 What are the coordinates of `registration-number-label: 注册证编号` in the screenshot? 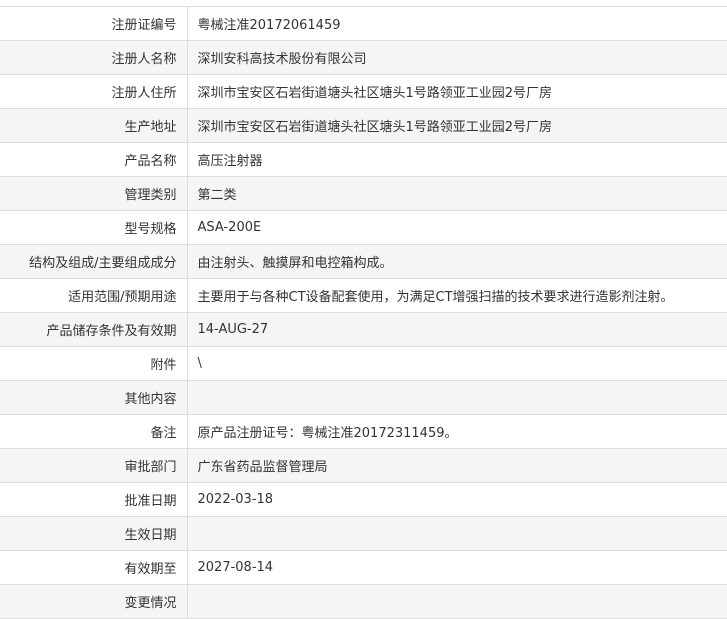 It's located at (94, 23).